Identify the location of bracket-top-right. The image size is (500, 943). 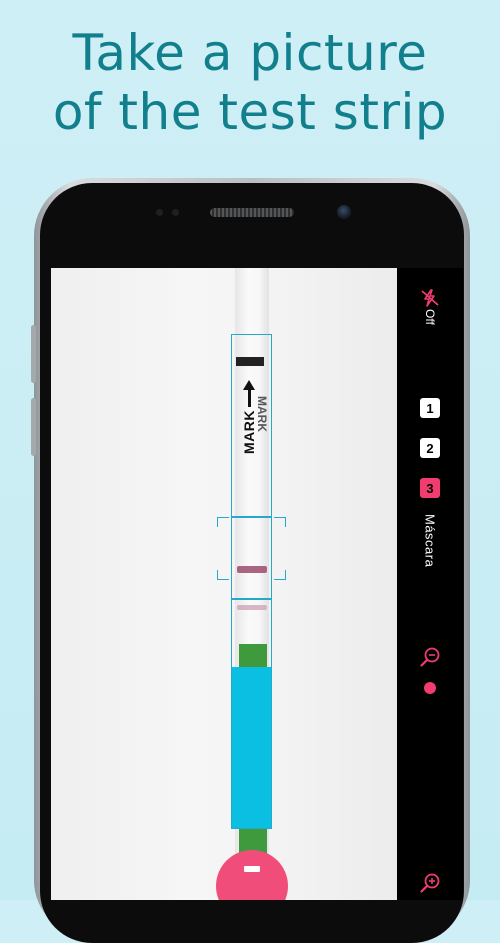
(280, 522).